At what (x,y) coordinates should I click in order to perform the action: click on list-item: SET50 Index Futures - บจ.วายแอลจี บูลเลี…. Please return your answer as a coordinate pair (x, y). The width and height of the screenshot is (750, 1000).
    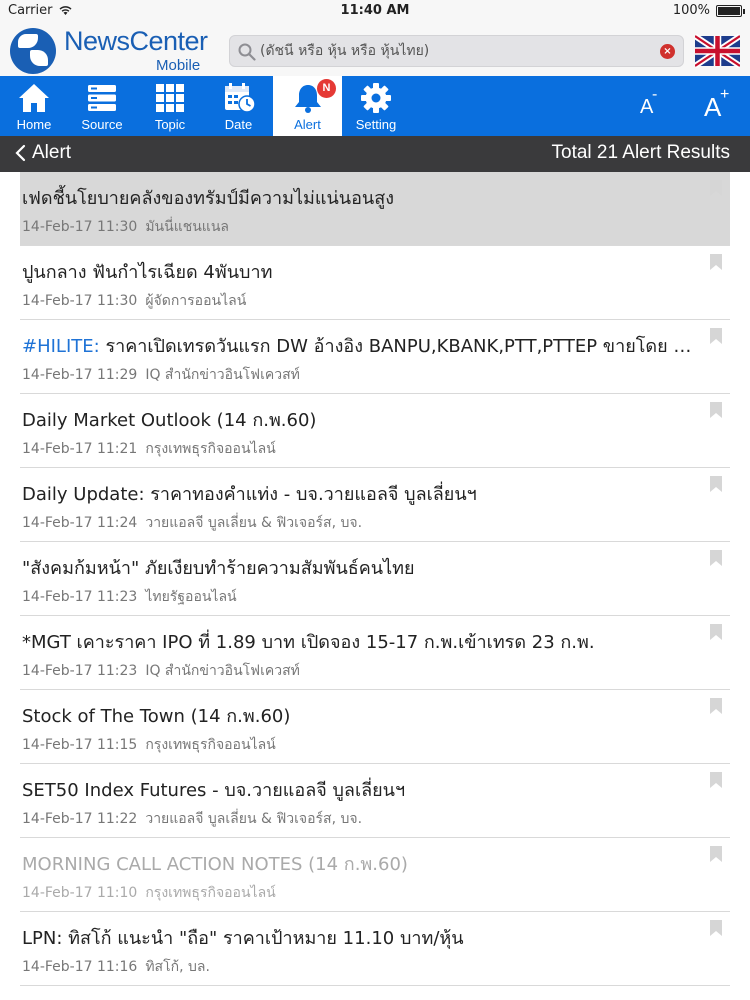
    Looking at the image, I should click on (375, 801).